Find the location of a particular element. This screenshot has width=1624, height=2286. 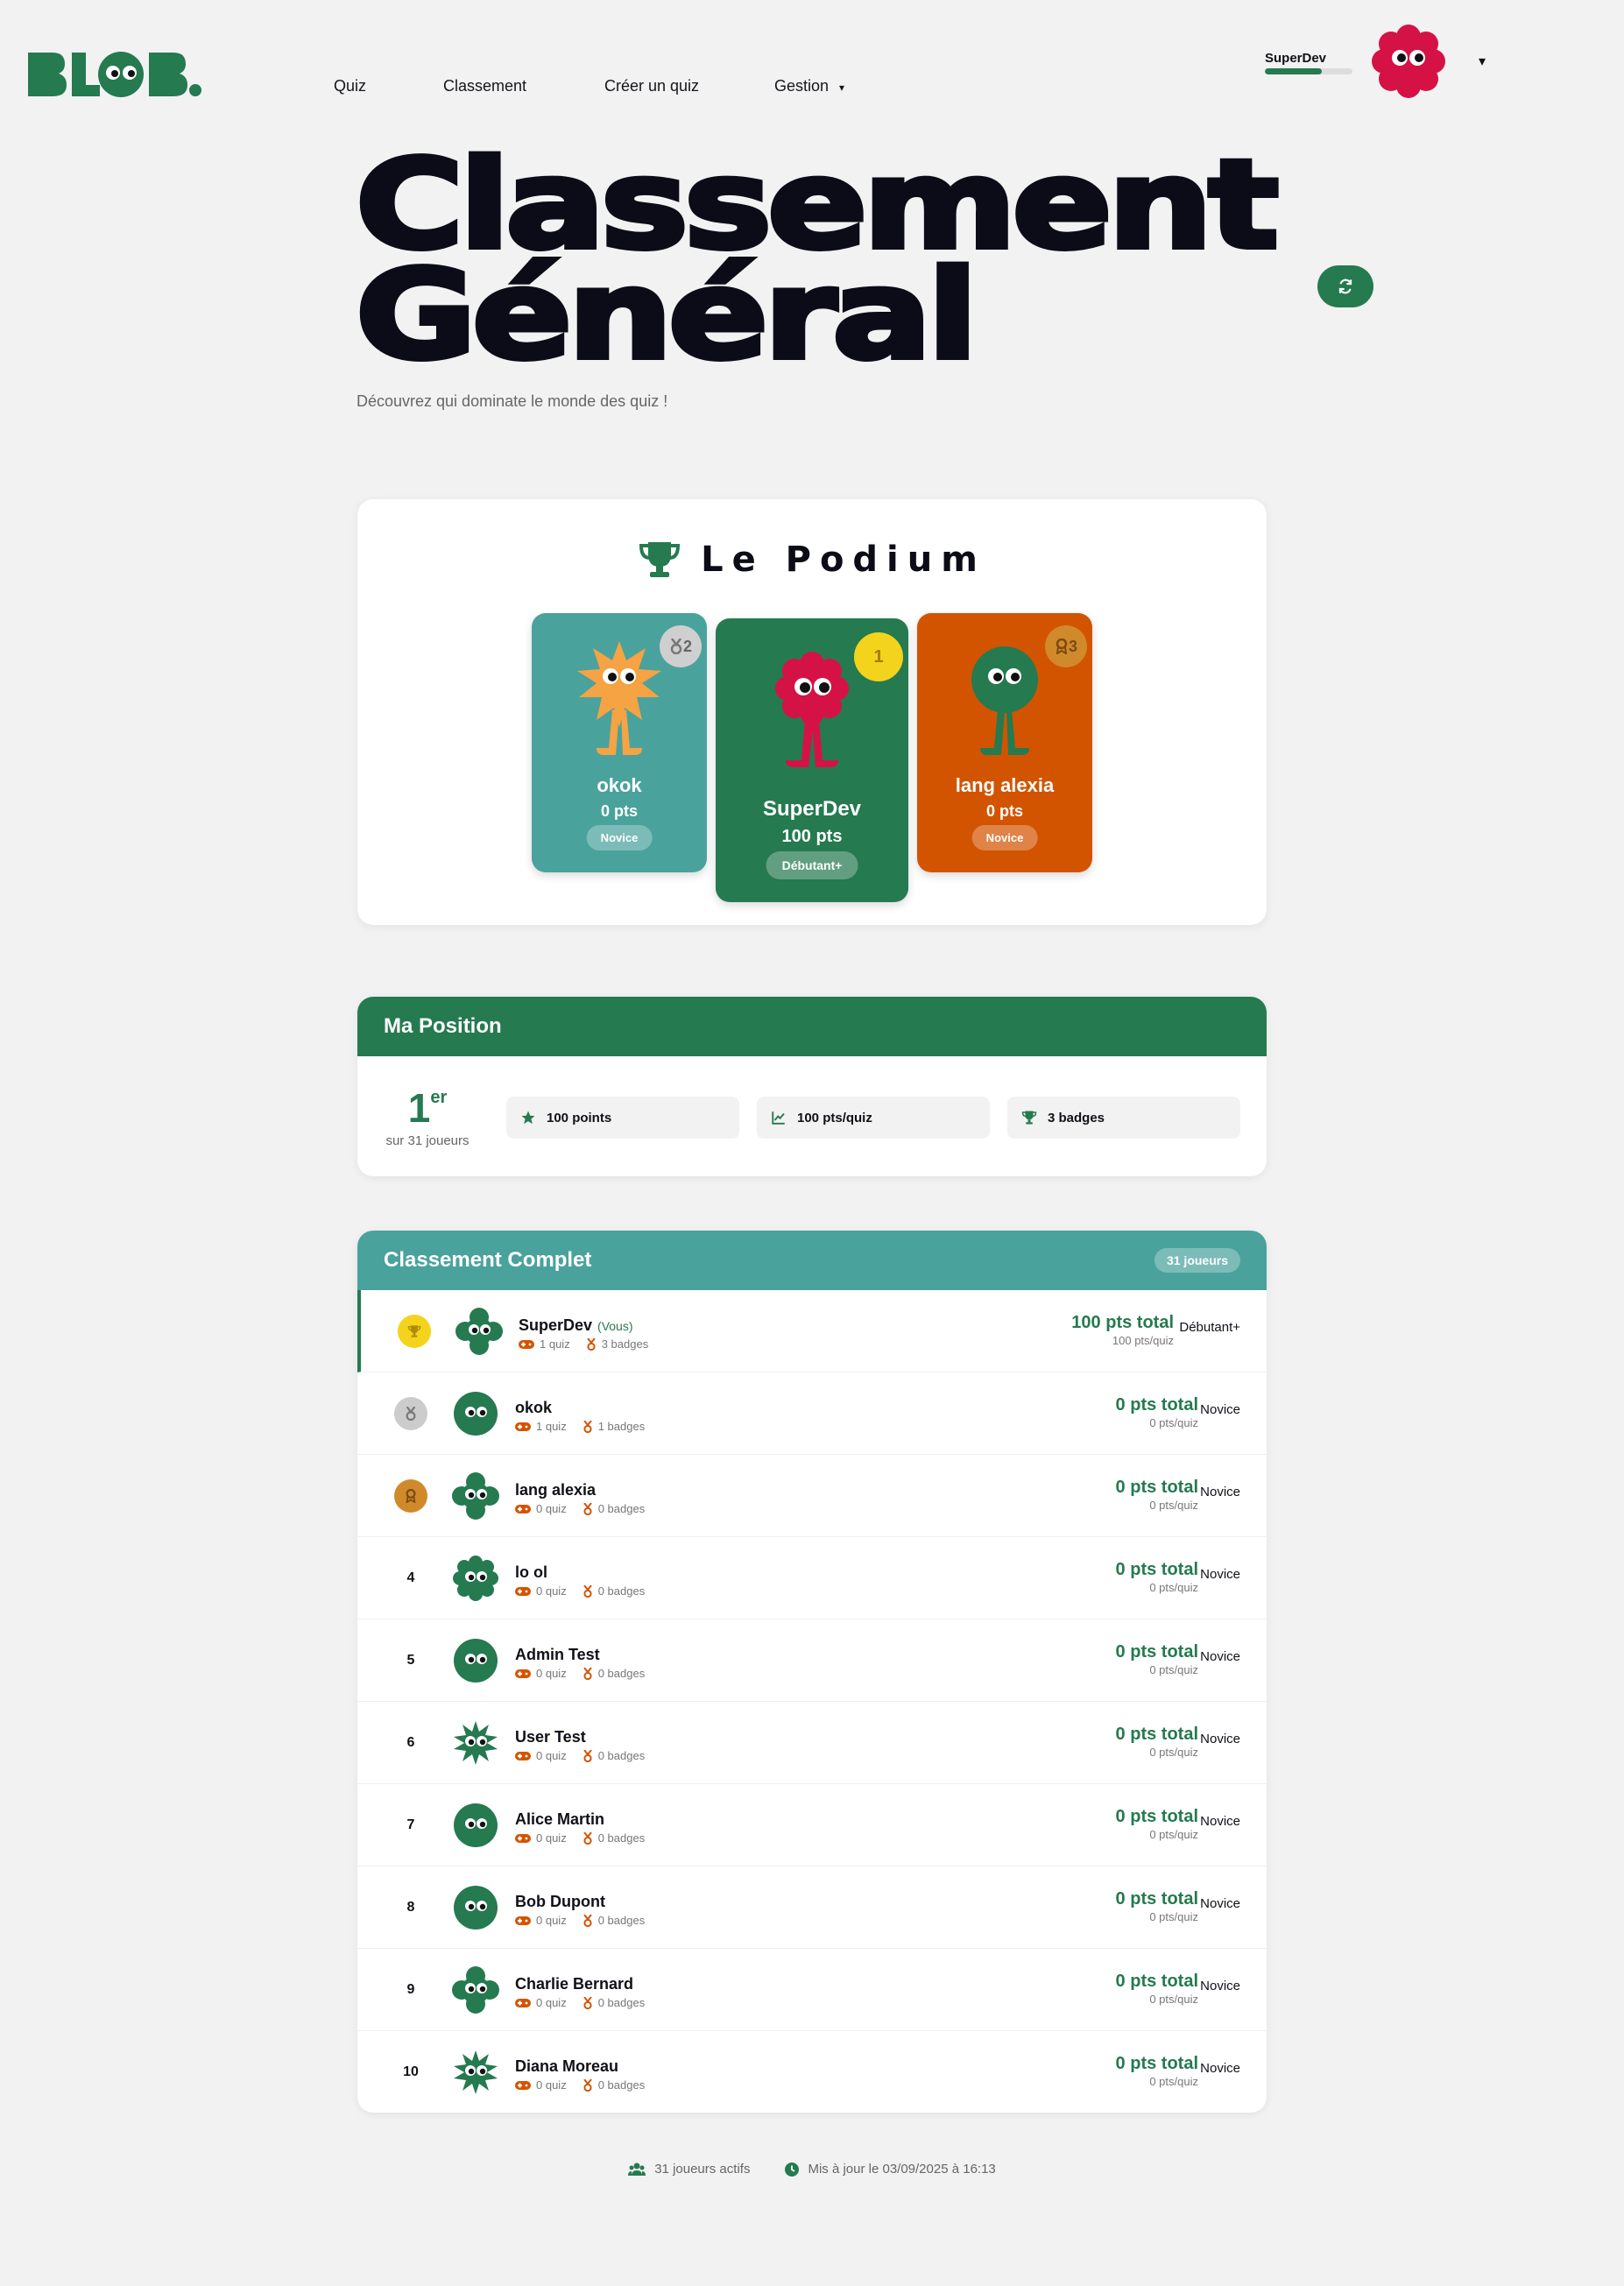

my-rank: 1er sur 31 joueurs is located at coordinates (427, 1116).